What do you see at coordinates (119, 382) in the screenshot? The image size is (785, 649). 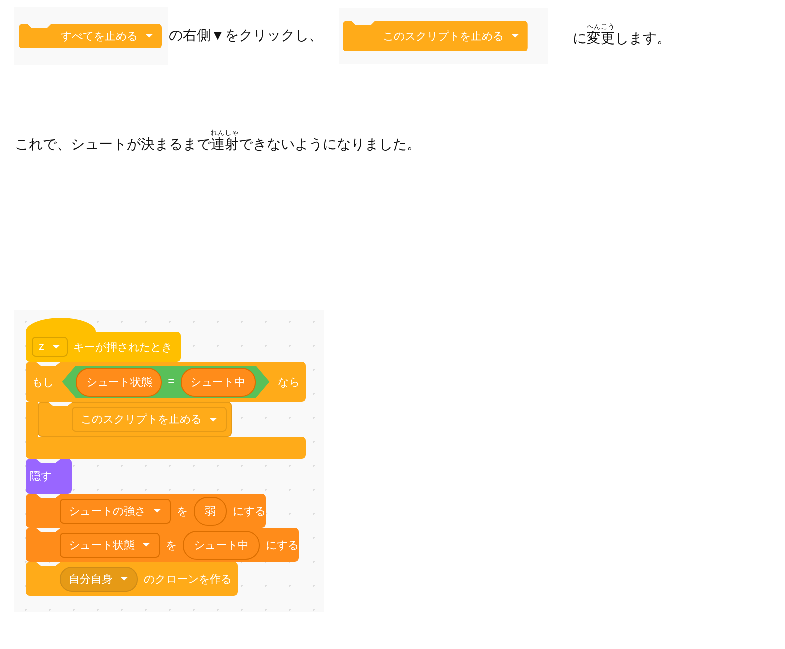 I see `variable-reporter: シュート状態` at bounding box center [119, 382].